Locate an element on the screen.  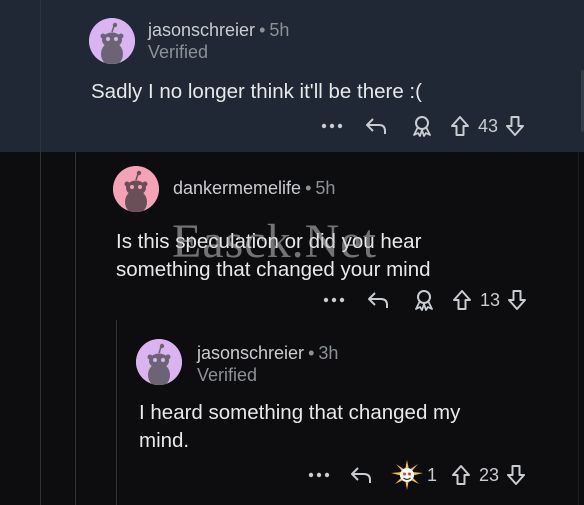
vote-count: 13 is located at coordinates (490, 299).